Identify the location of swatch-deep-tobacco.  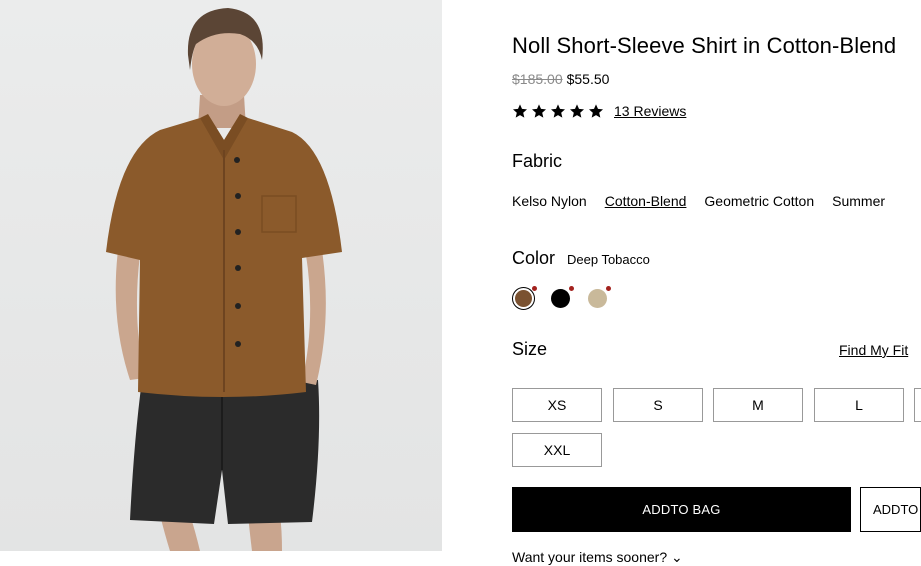
(524, 298).